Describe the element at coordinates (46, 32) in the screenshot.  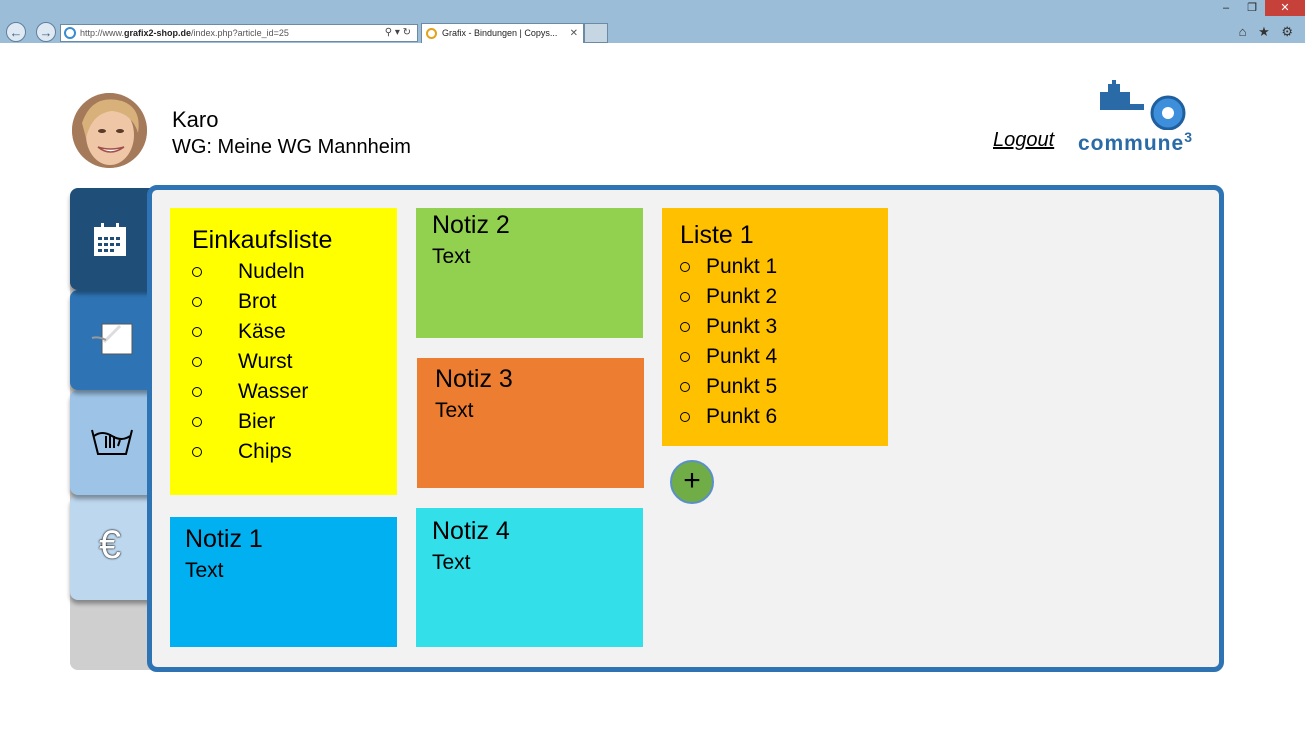
I see `forward-button: →` at that location.